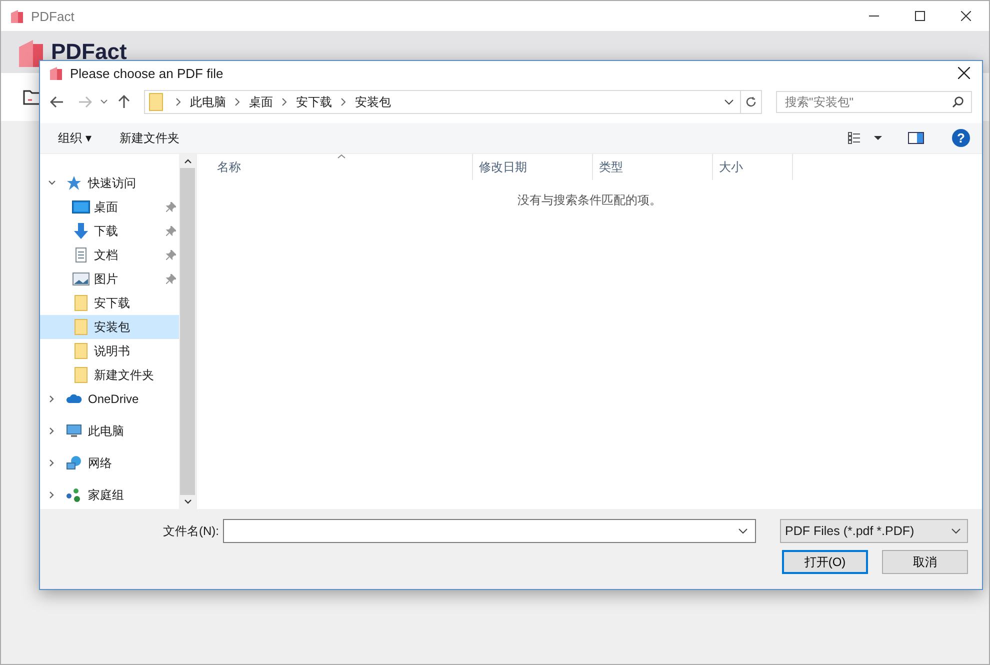  What do you see at coordinates (74, 463) in the screenshot?
I see `network-icon` at bounding box center [74, 463].